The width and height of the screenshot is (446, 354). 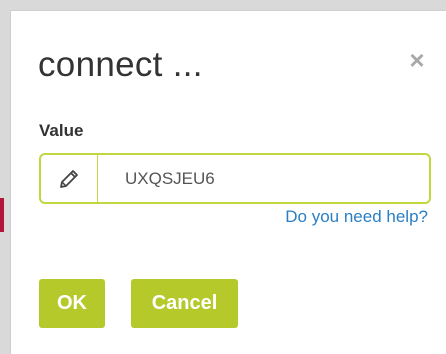 I want to click on background-accent-mark, so click(x=2, y=215).